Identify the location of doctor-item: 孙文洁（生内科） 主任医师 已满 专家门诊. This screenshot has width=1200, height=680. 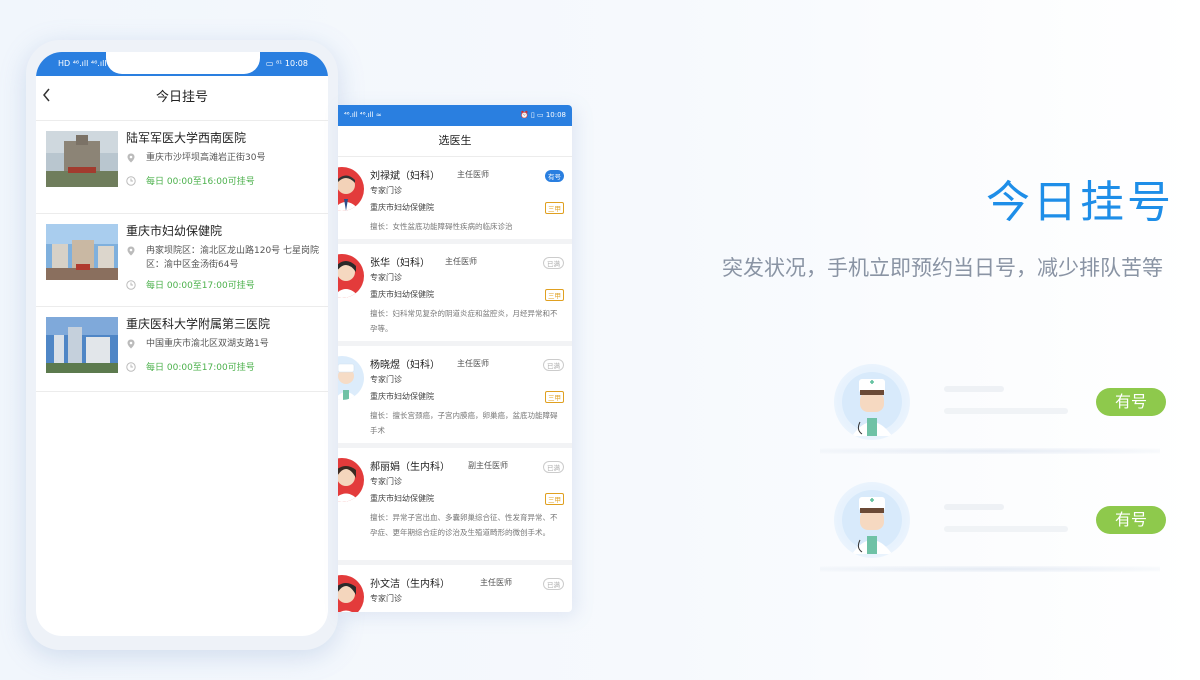
(455, 588).